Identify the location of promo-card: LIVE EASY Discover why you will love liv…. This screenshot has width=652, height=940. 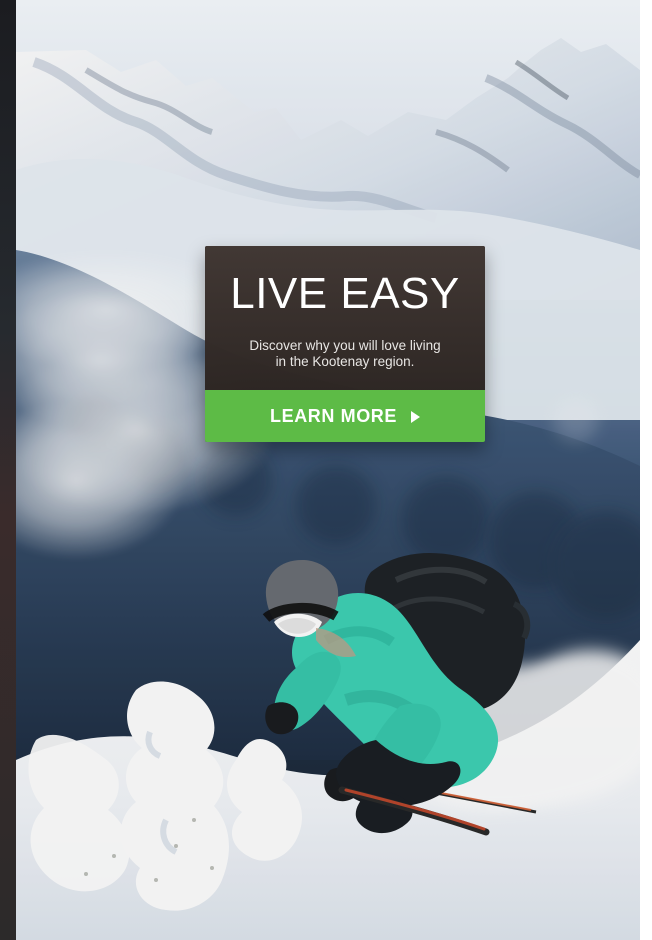
(345, 344).